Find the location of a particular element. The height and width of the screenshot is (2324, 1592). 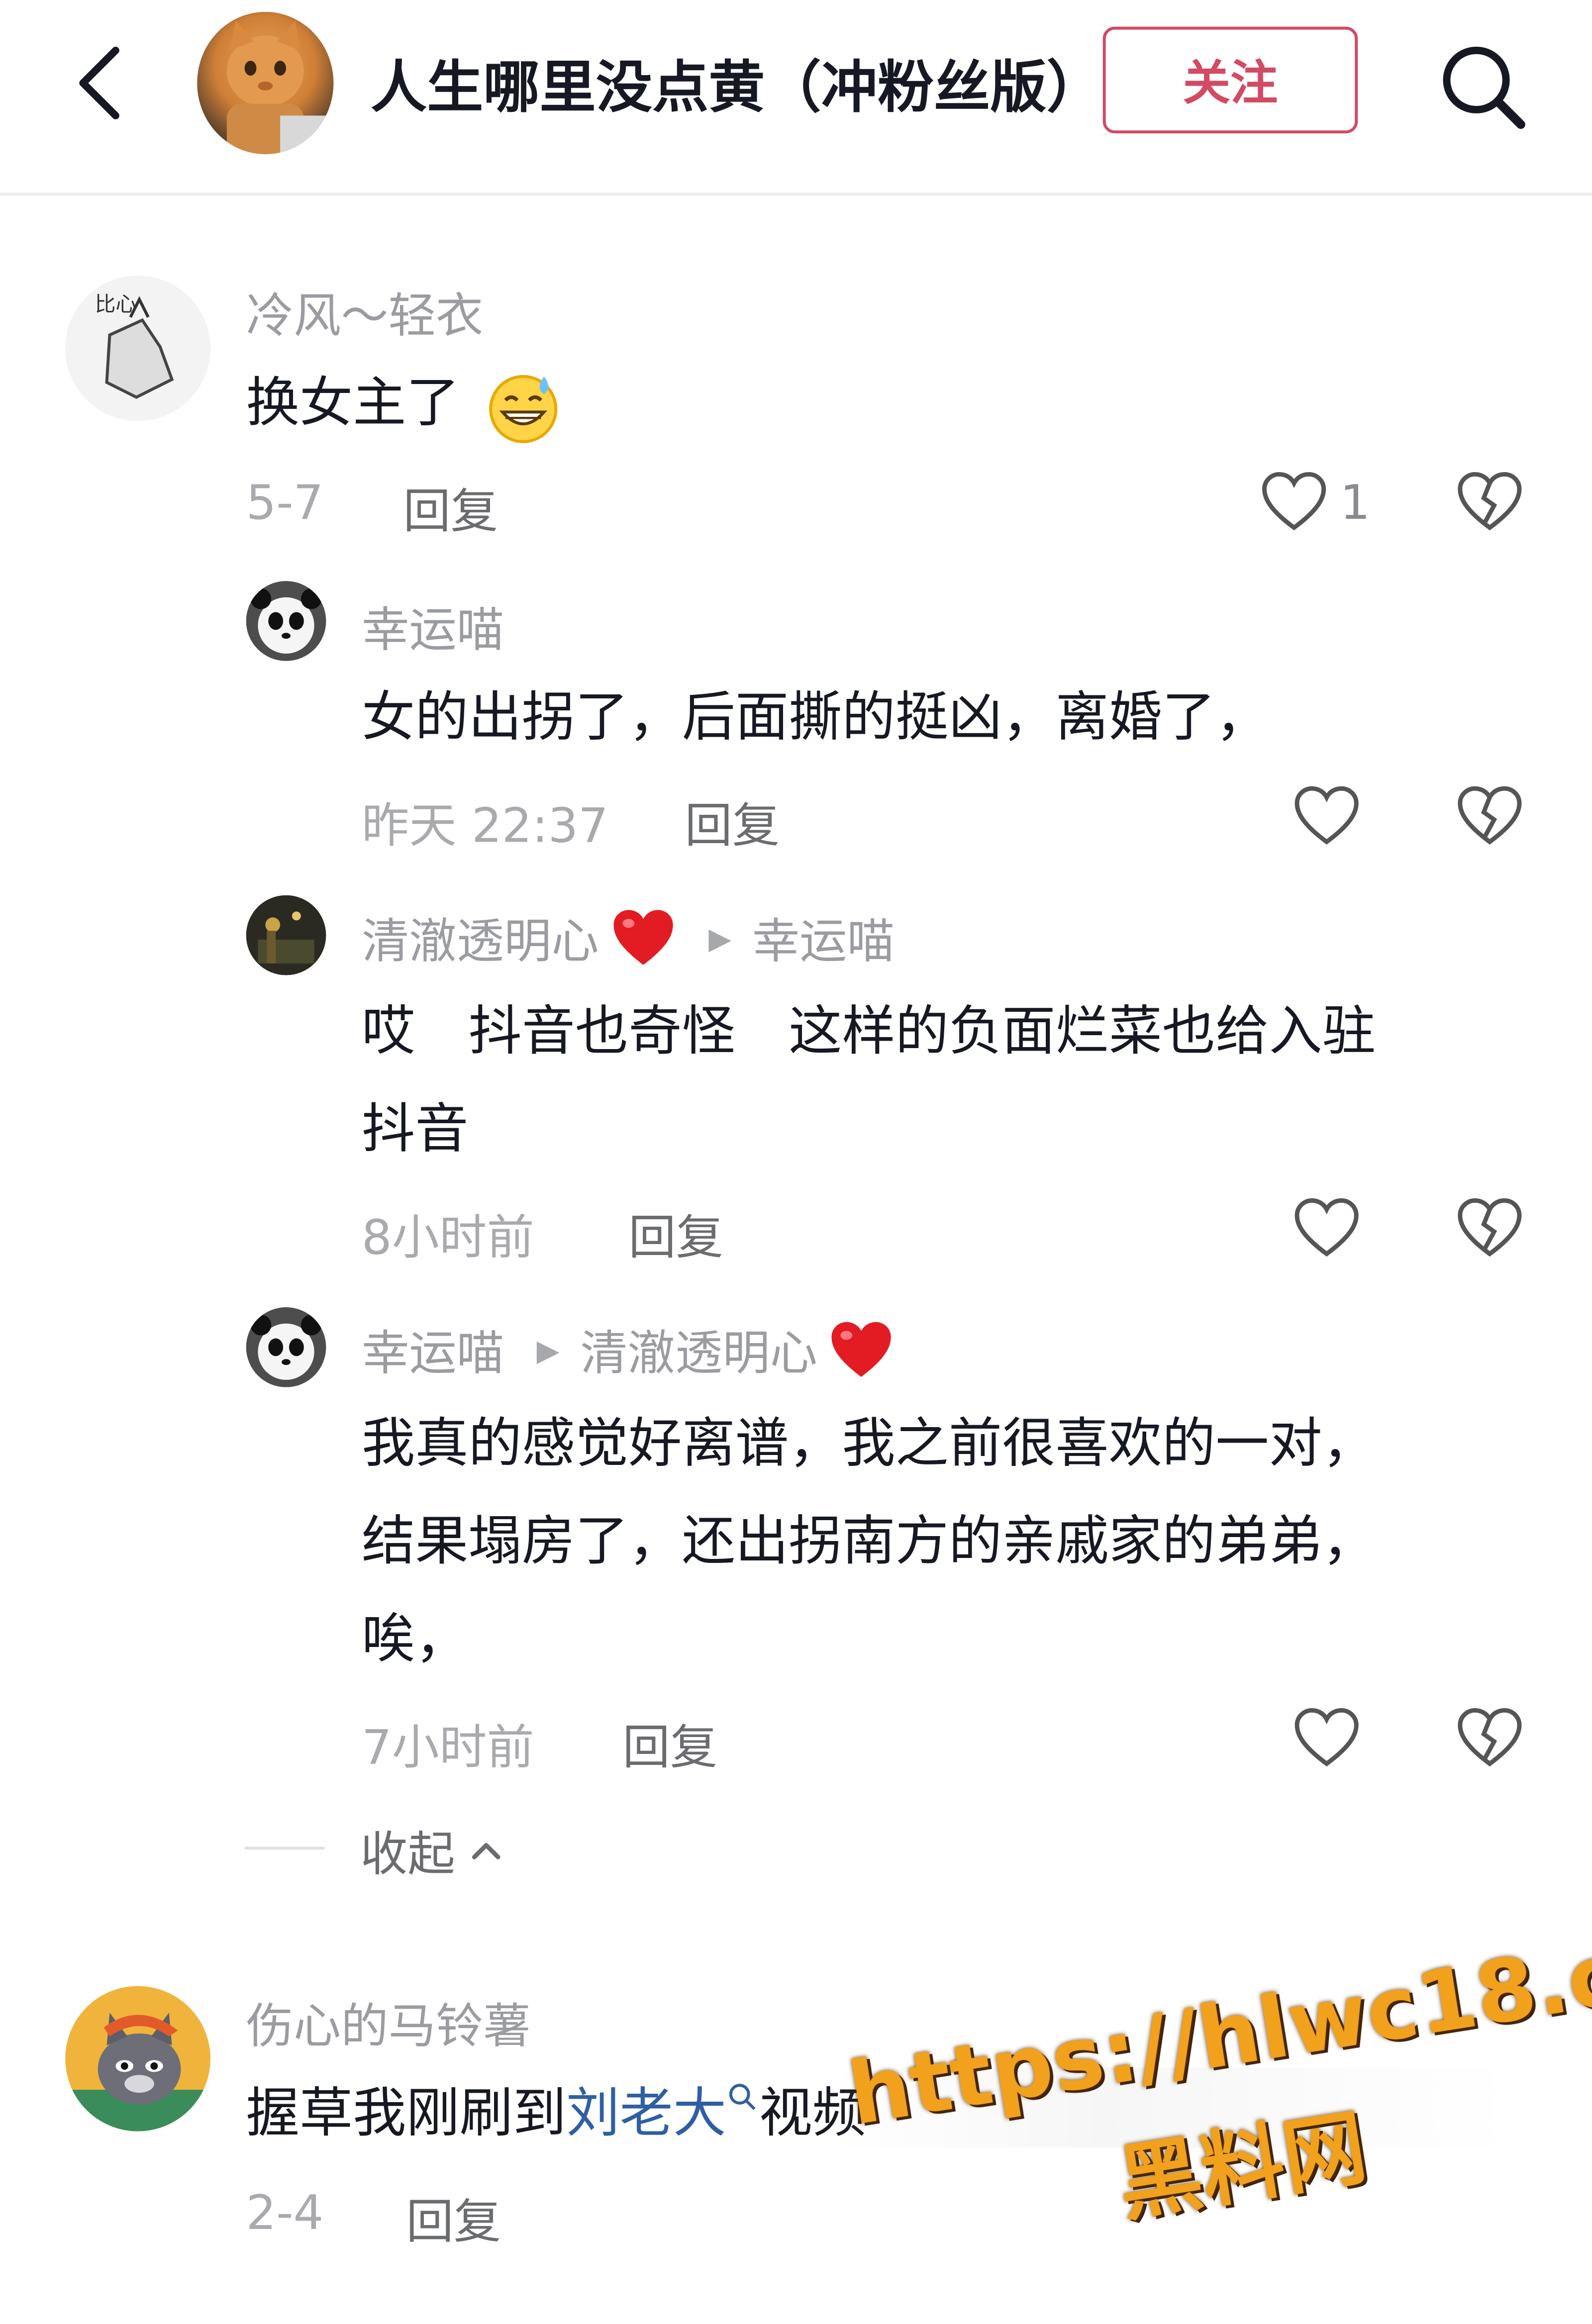

comment-text: 换女主了 is located at coordinates (404, 405).